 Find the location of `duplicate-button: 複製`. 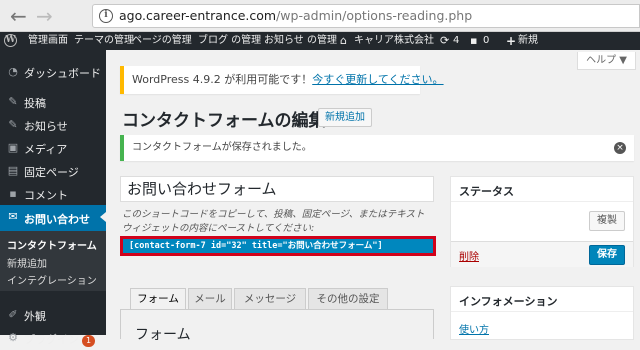

duplicate-button: 複製 is located at coordinates (607, 221).